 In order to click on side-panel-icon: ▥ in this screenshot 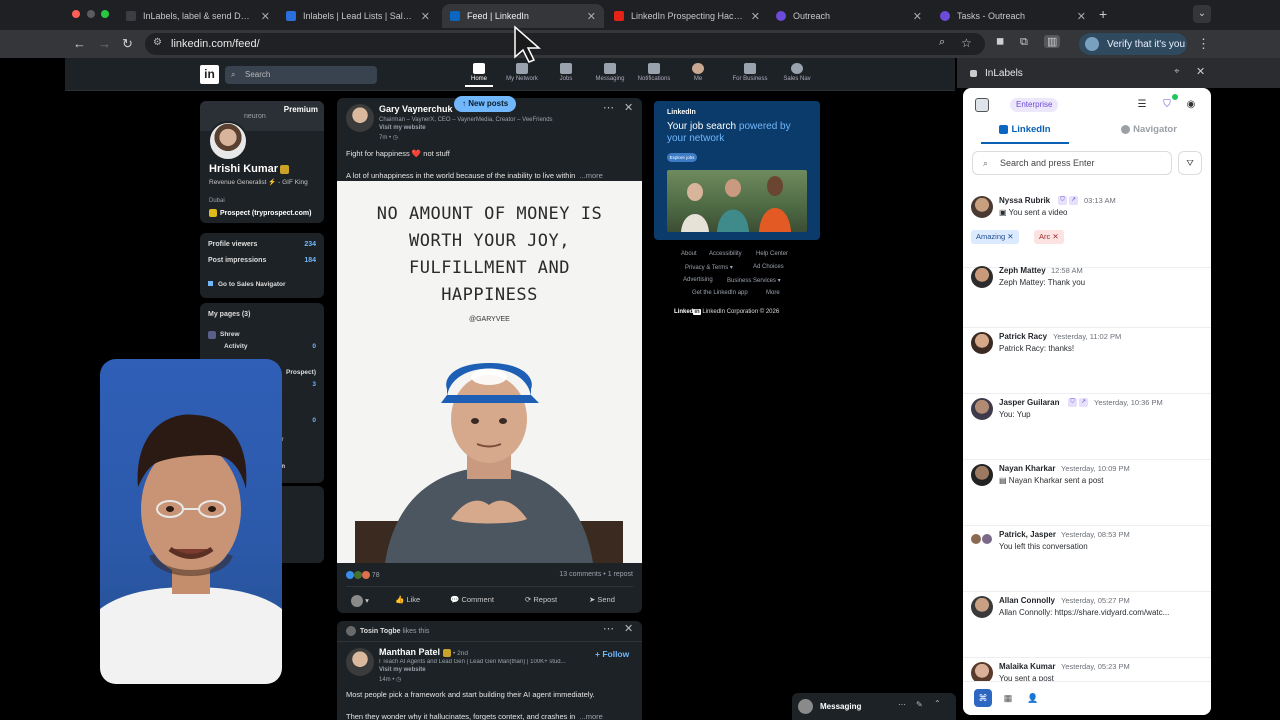, I will do `click(1052, 41)`.